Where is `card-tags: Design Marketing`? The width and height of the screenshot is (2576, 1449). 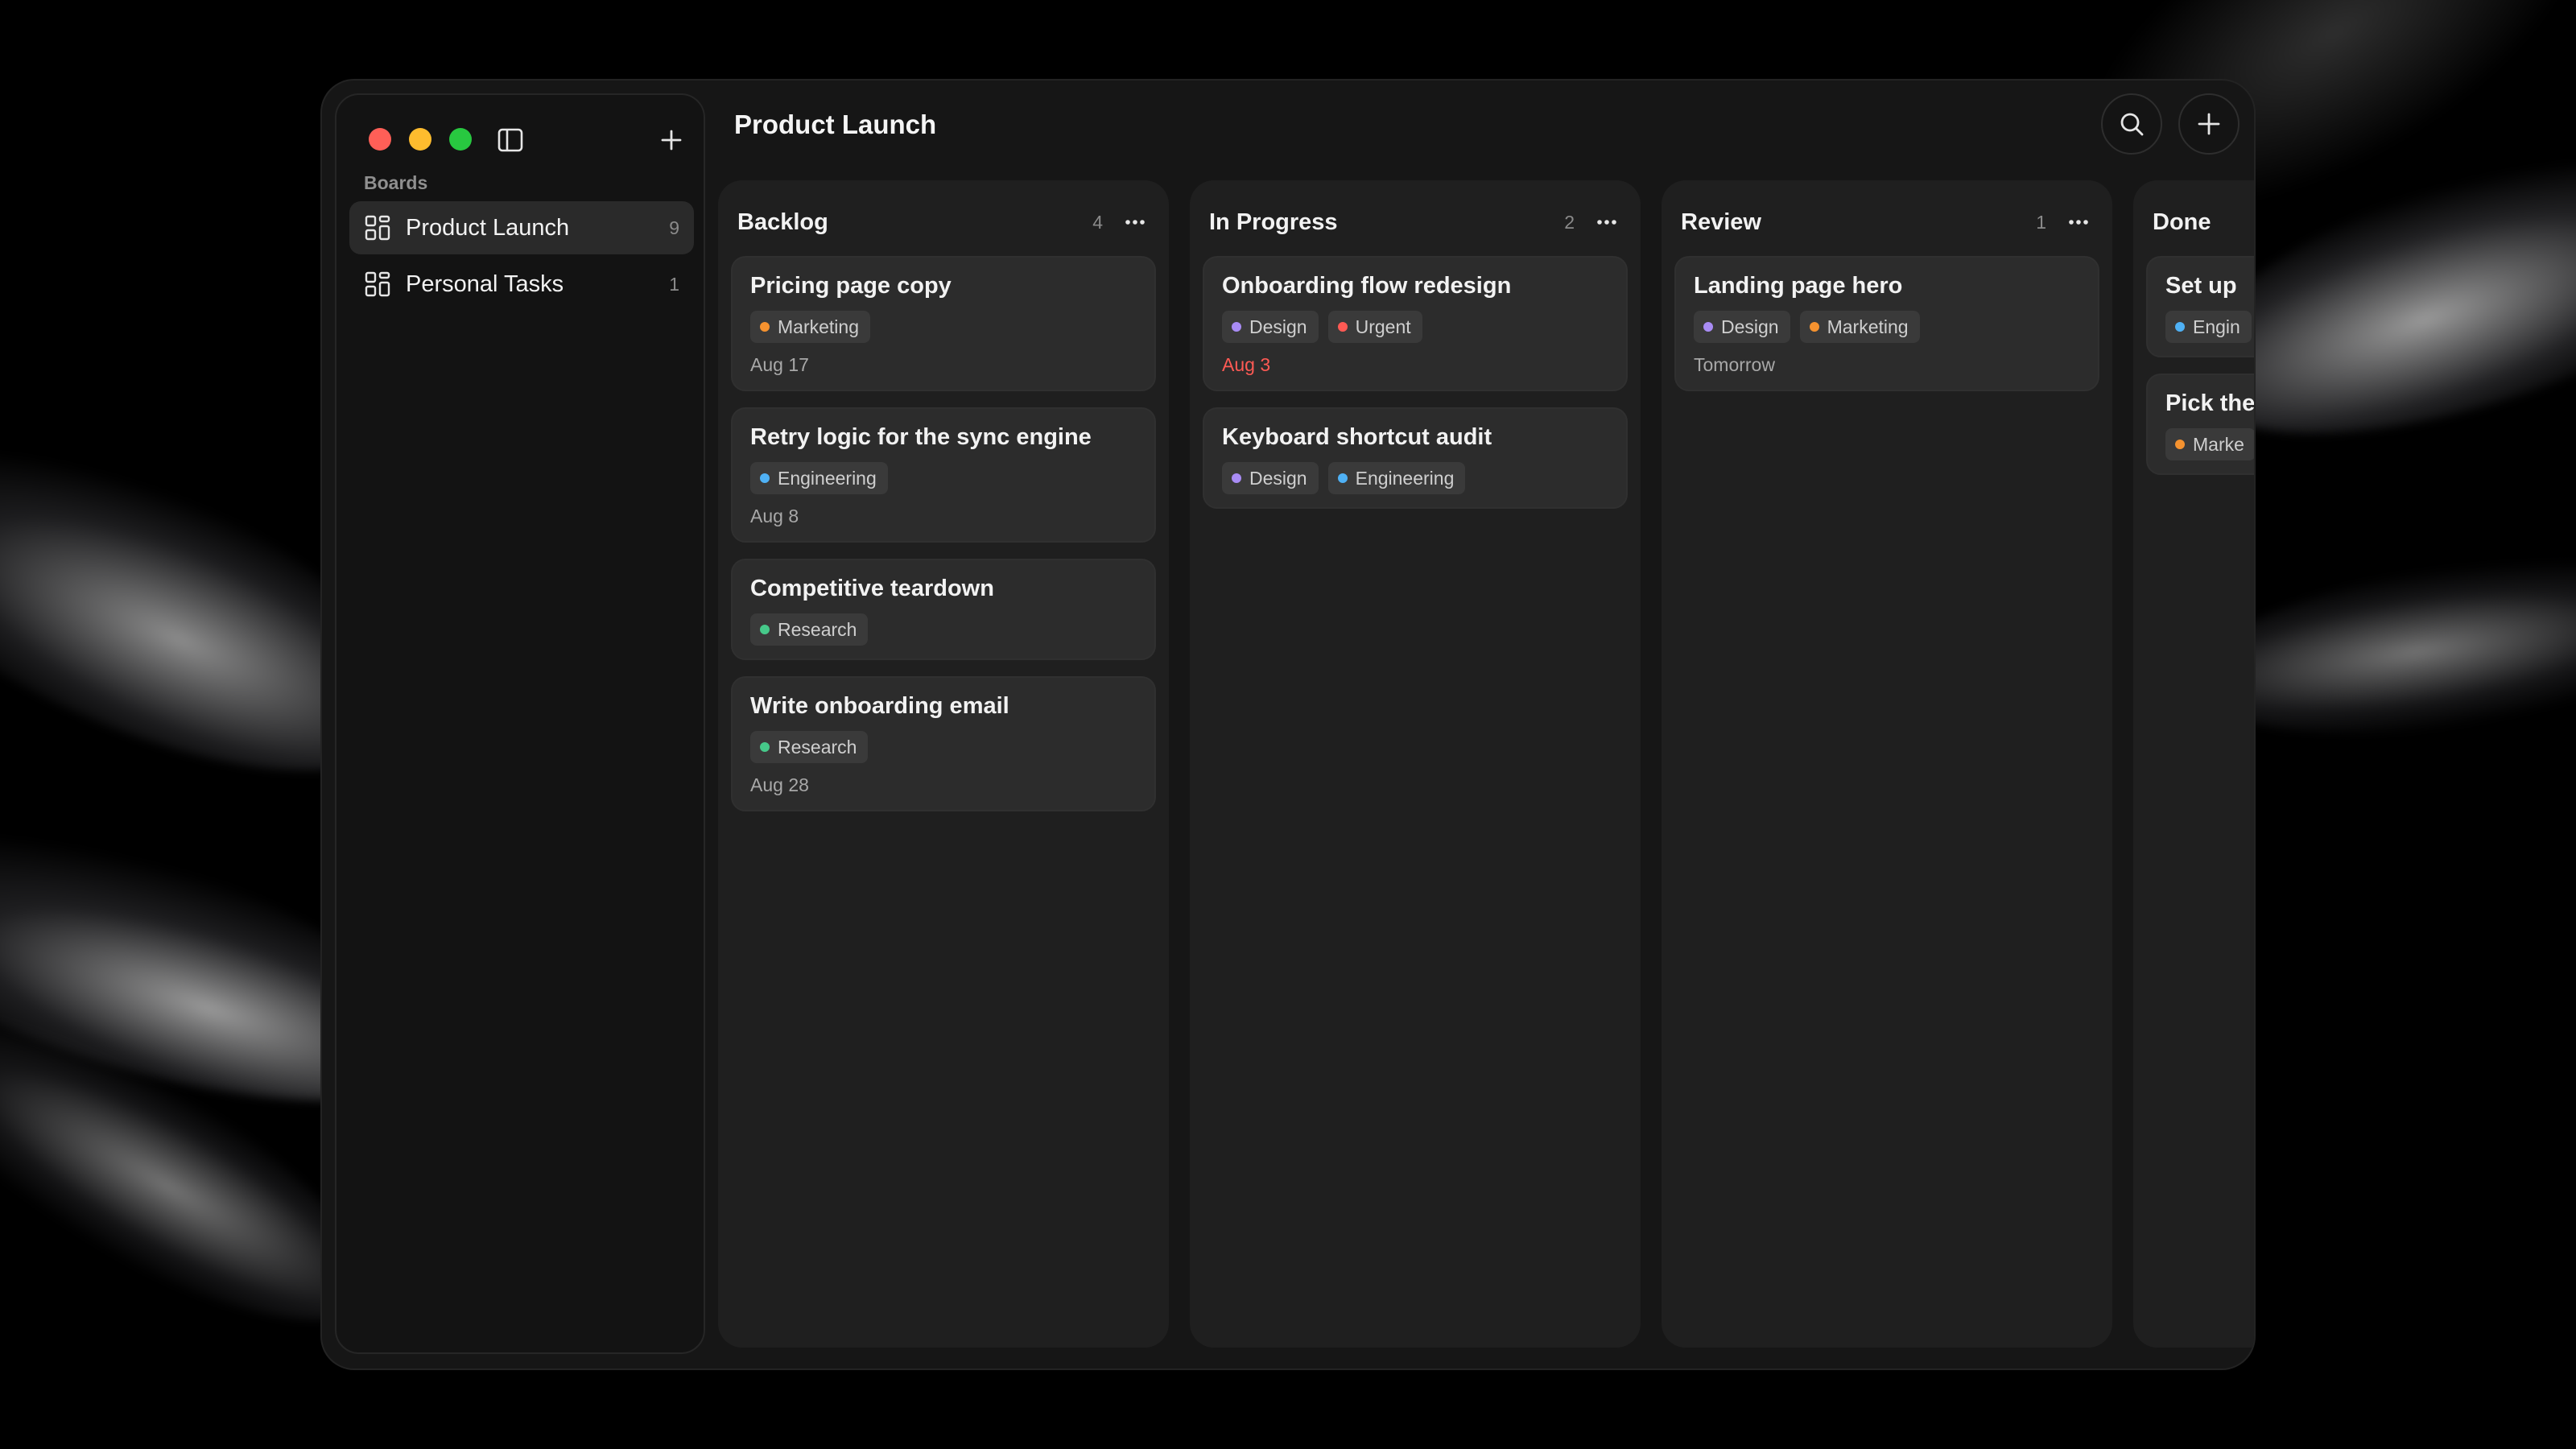
card-tags: Design Marketing is located at coordinates (1887, 327).